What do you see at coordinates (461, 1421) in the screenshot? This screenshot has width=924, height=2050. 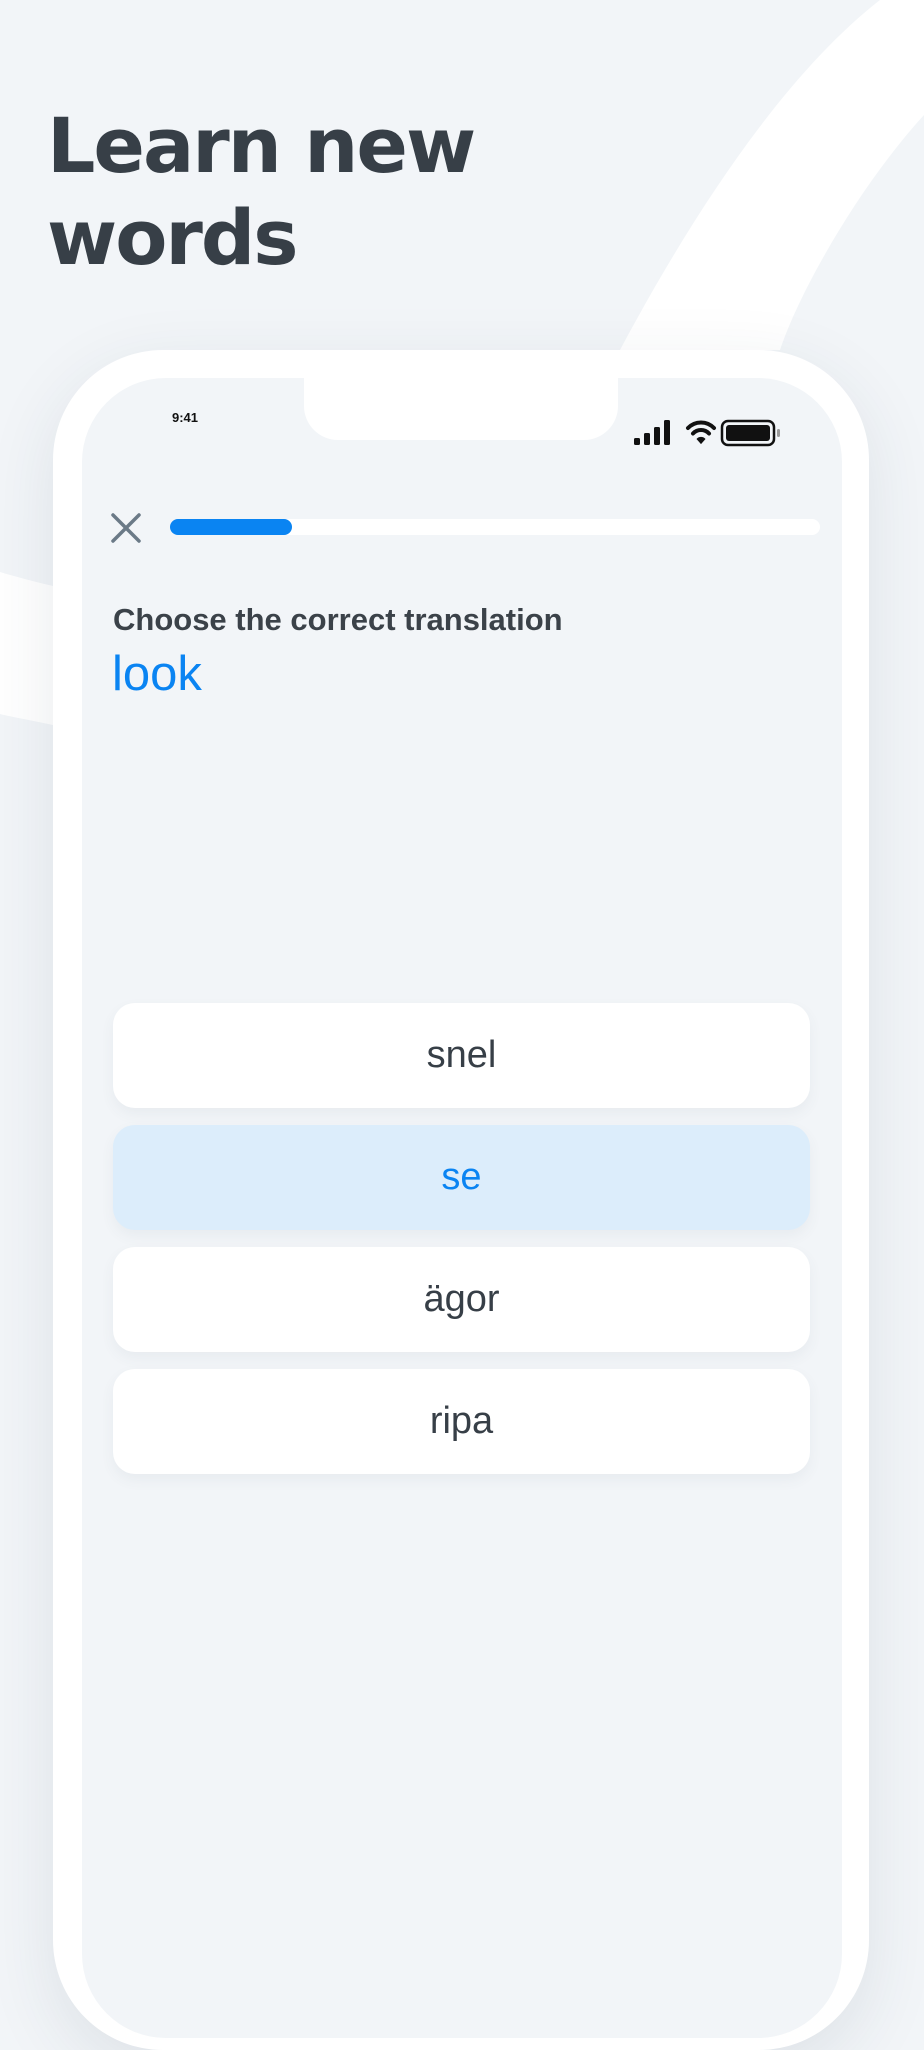 I see `answer-option: ripa` at bounding box center [461, 1421].